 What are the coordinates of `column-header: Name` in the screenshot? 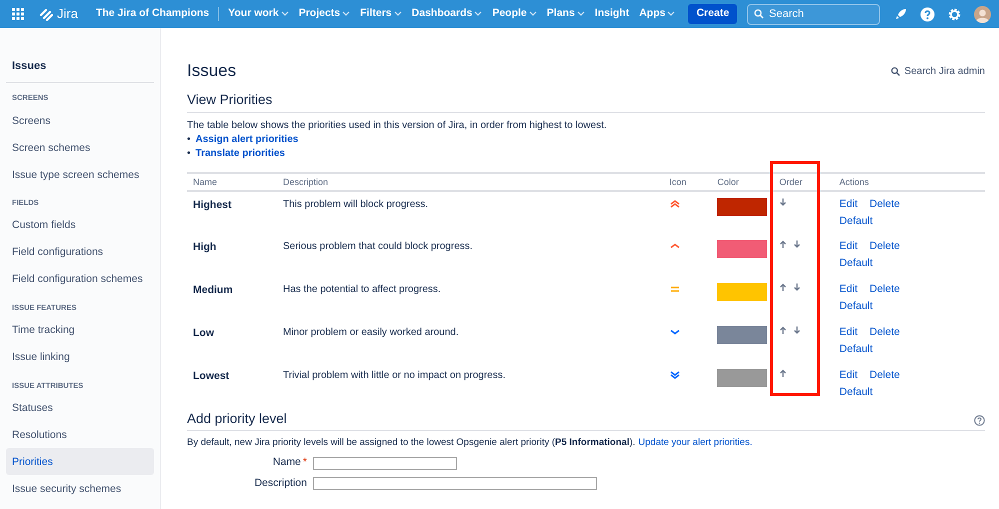 It's located at (232, 182).